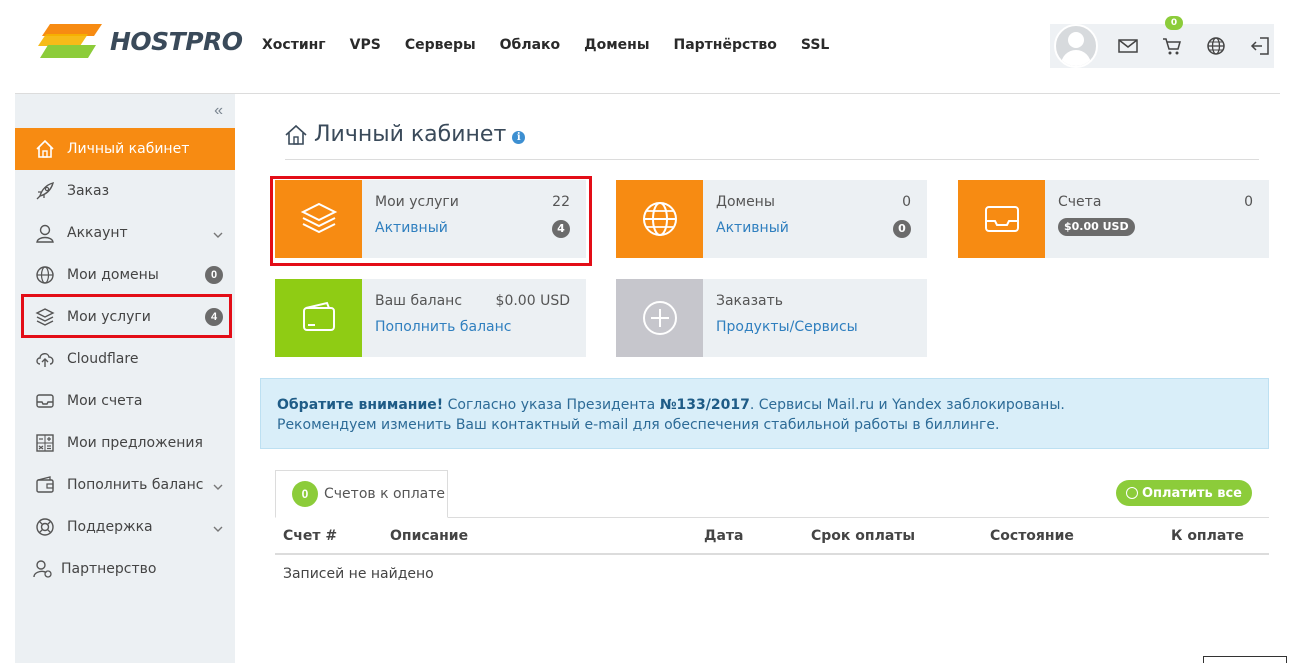 This screenshot has height=663, width=1304. I want to click on calculator-icon, so click(45, 443).